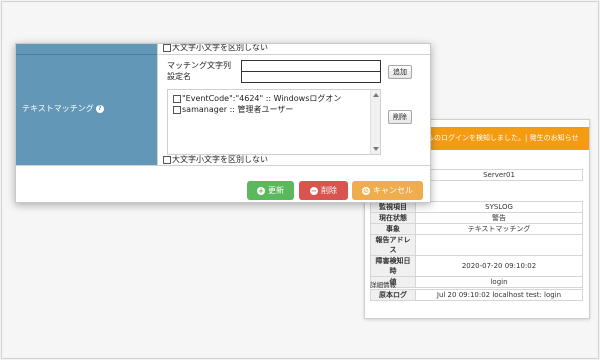 This screenshot has width=600, height=360. I want to click on row-key: 障害検知日時, so click(393, 266).